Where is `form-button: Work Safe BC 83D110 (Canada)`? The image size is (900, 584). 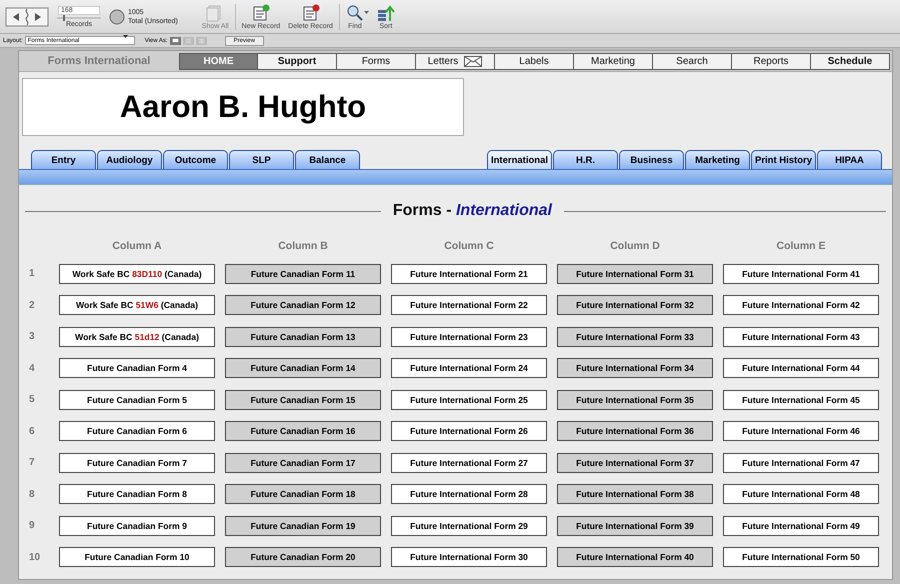
form-button: Work Safe BC 83D110 (Canada) is located at coordinates (137, 274).